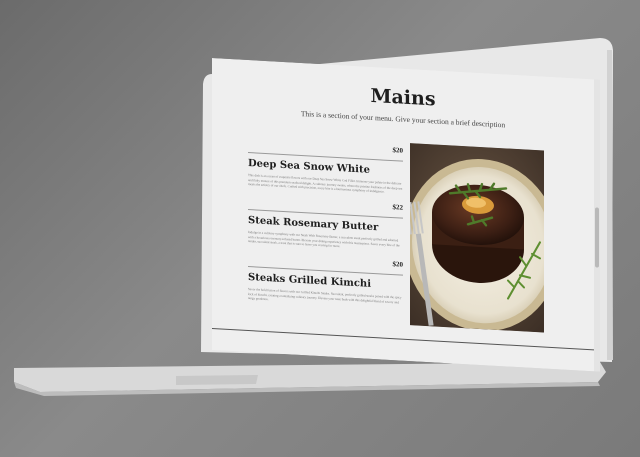  What do you see at coordinates (217, 380) in the screenshot?
I see `trackpad-notch` at bounding box center [217, 380].